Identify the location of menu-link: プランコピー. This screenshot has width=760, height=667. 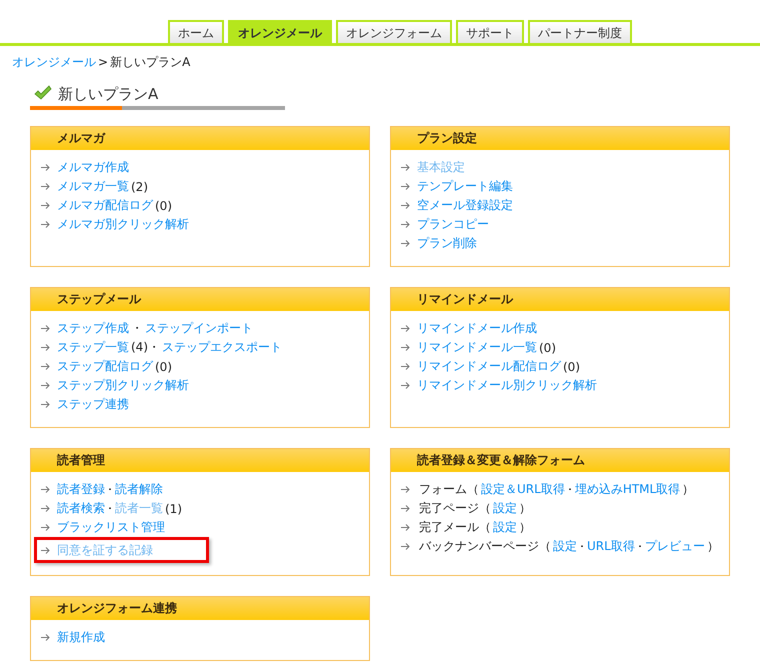
(453, 224).